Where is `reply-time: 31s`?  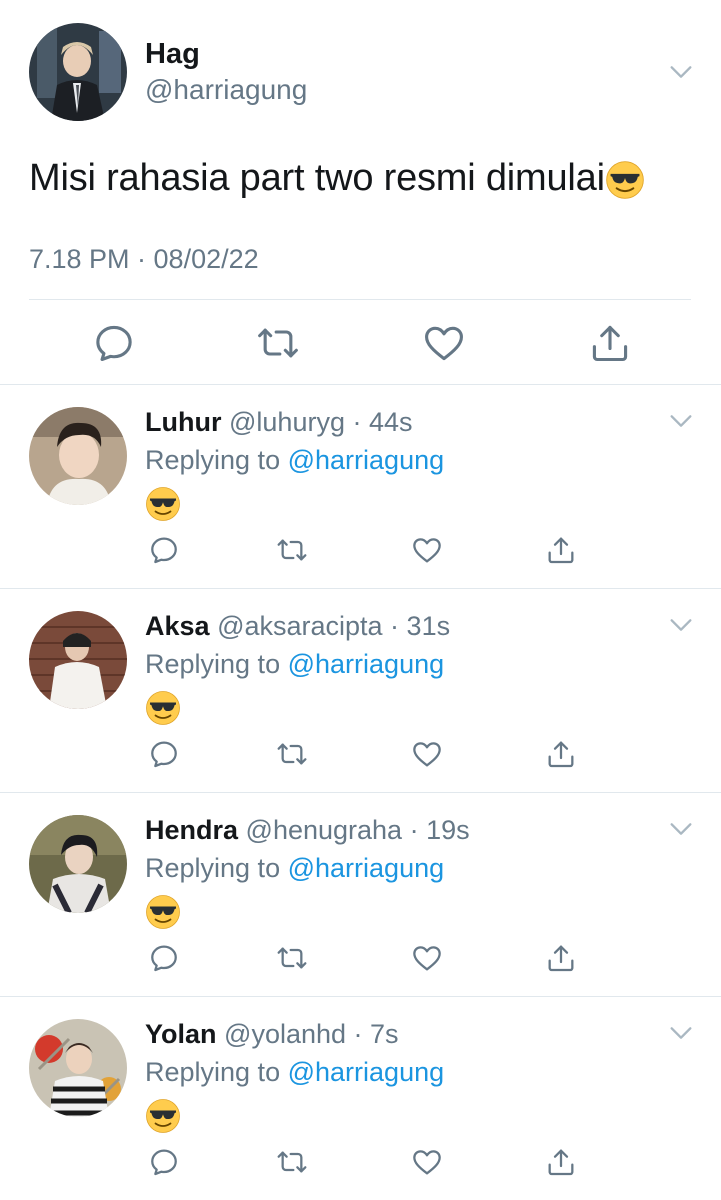
reply-time: 31s is located at coordinates (429, 626).